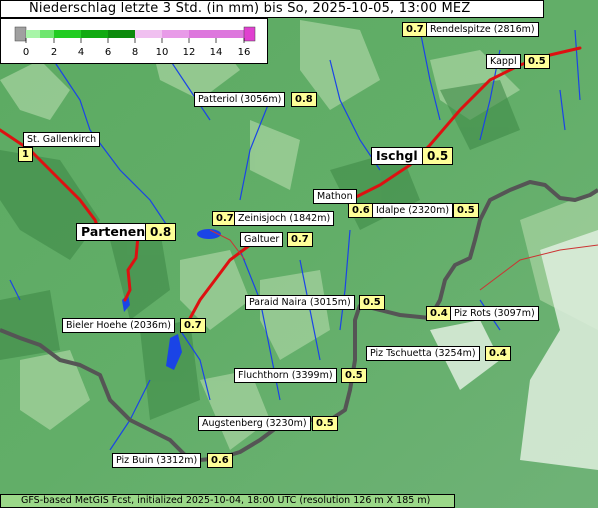 This screenshot has height=508, width=598. Describe the element at coordinates (118, 325) in the screenshot. I see `place-label: Bieler Hoehe (2036m)` at that location.